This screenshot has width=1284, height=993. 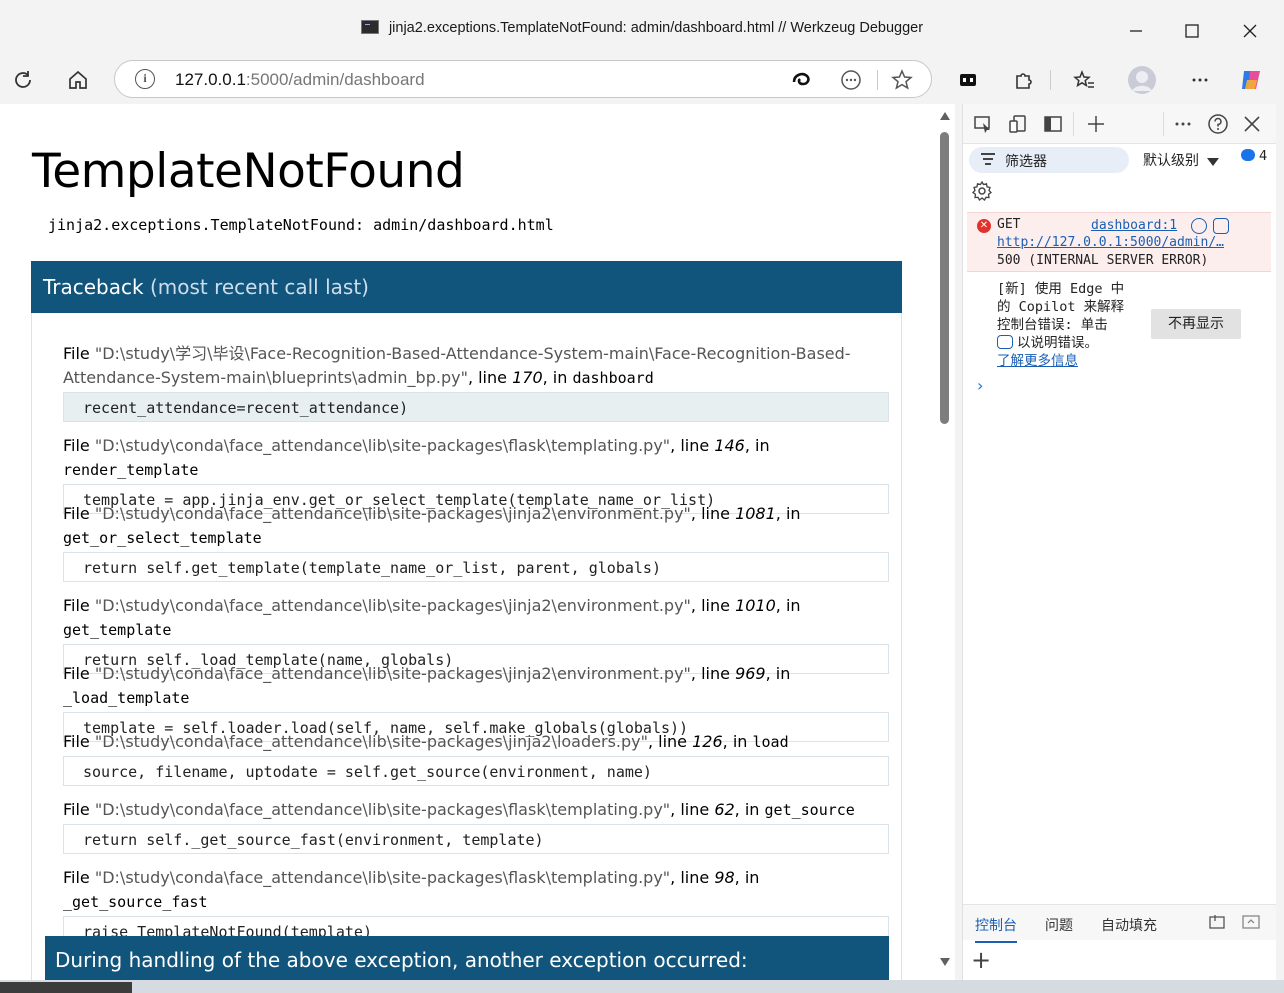 What do you see at coordinates (980, 385) in the screenshot?
I see `console-prompt-chevron-icon: ›` at bounding box center [980, 385].